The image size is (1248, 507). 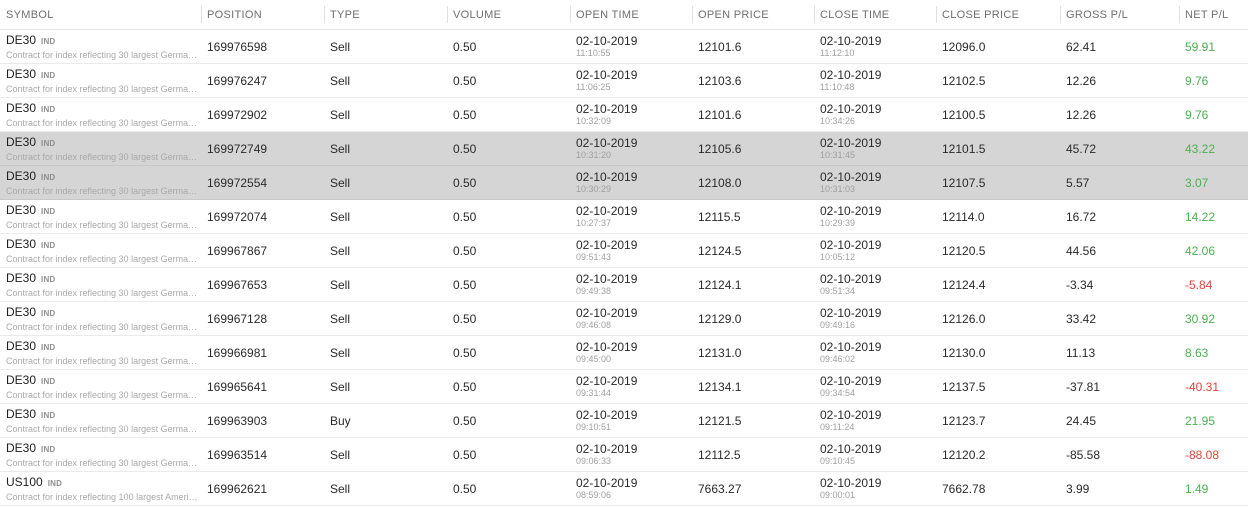 I want to click on open-clock: 08:59:06, so click(x=594, y=495).